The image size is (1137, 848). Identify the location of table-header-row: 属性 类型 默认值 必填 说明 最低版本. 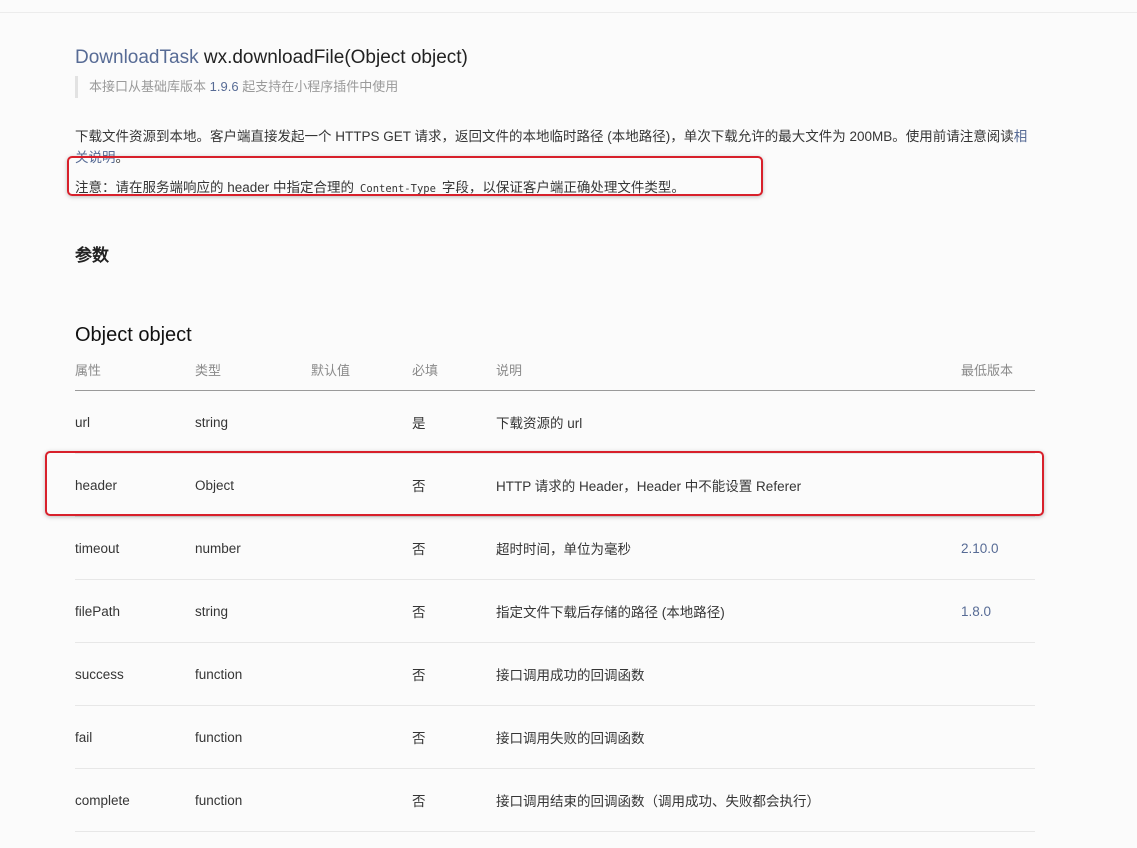
(555, 369).